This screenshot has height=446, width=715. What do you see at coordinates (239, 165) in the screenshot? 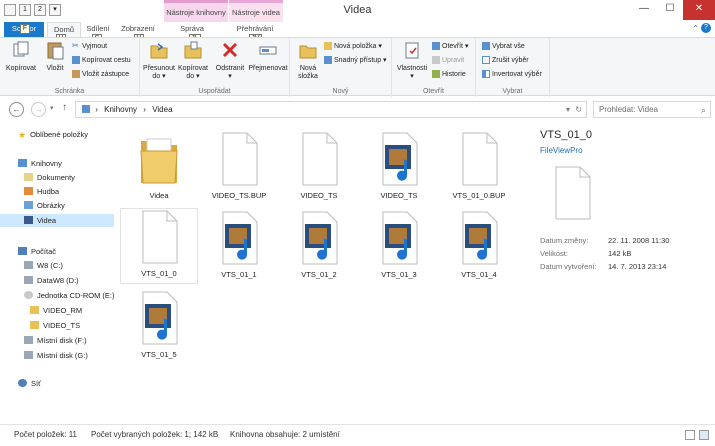
I see `file-item-video-ts-bup: VIDEO_TS.BUP` at bounding box center [239, 165].